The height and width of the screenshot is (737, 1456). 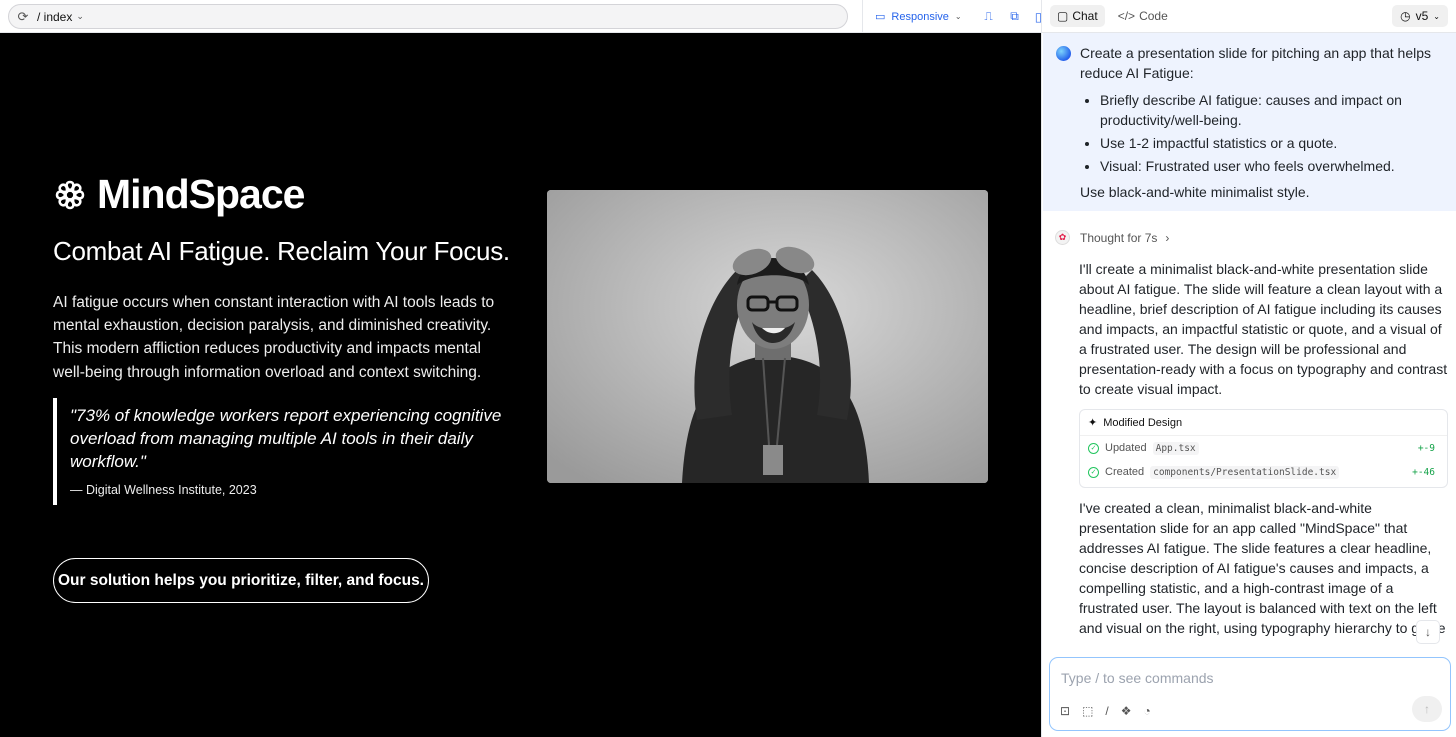 What do you see at coordinates (1065, 711) in the screenshot?
I see `image-upload-icon: ⊡` at bounding box center [1065, 711].